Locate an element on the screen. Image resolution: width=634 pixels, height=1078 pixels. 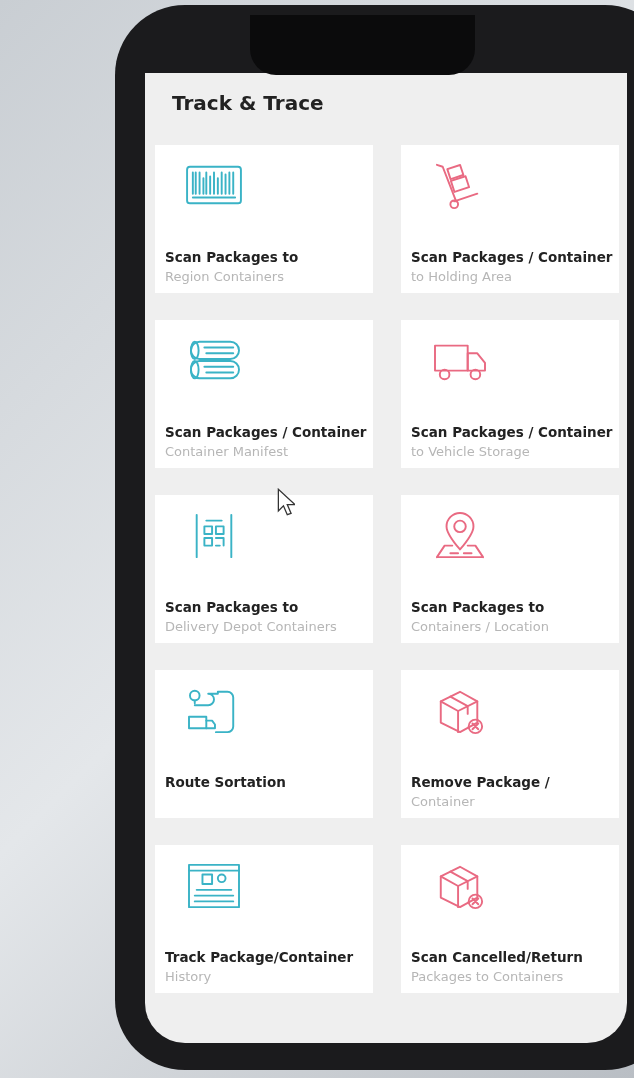
card-subtitle: Containers / Location is located at coordinates (480, 626).